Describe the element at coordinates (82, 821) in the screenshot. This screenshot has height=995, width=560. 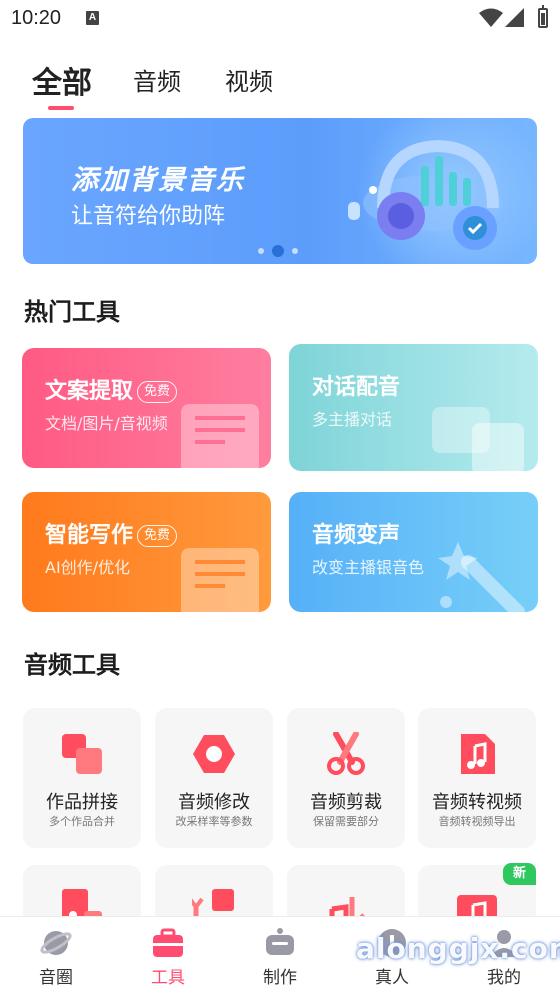
I see `tool-desc: 多个作品合并` at that location.